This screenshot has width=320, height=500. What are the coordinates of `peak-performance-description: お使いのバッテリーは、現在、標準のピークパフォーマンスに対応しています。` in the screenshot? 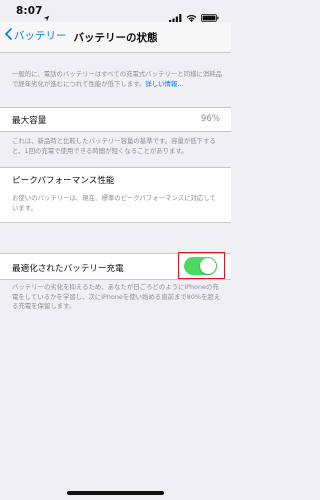 It's located at (114, 203).